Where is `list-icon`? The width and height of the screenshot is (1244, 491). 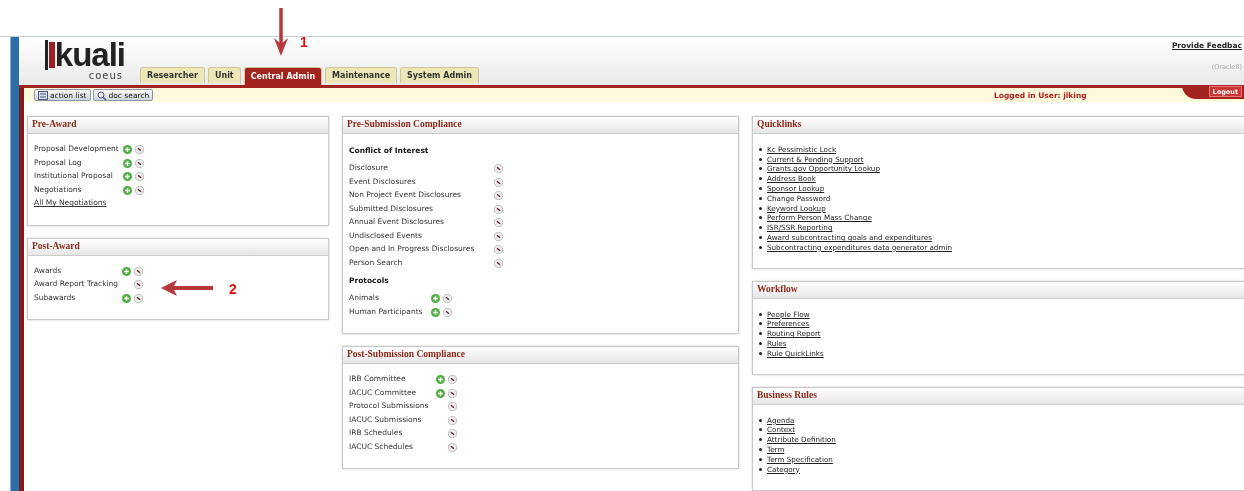 list-icon is located at coordinates (43, 95).